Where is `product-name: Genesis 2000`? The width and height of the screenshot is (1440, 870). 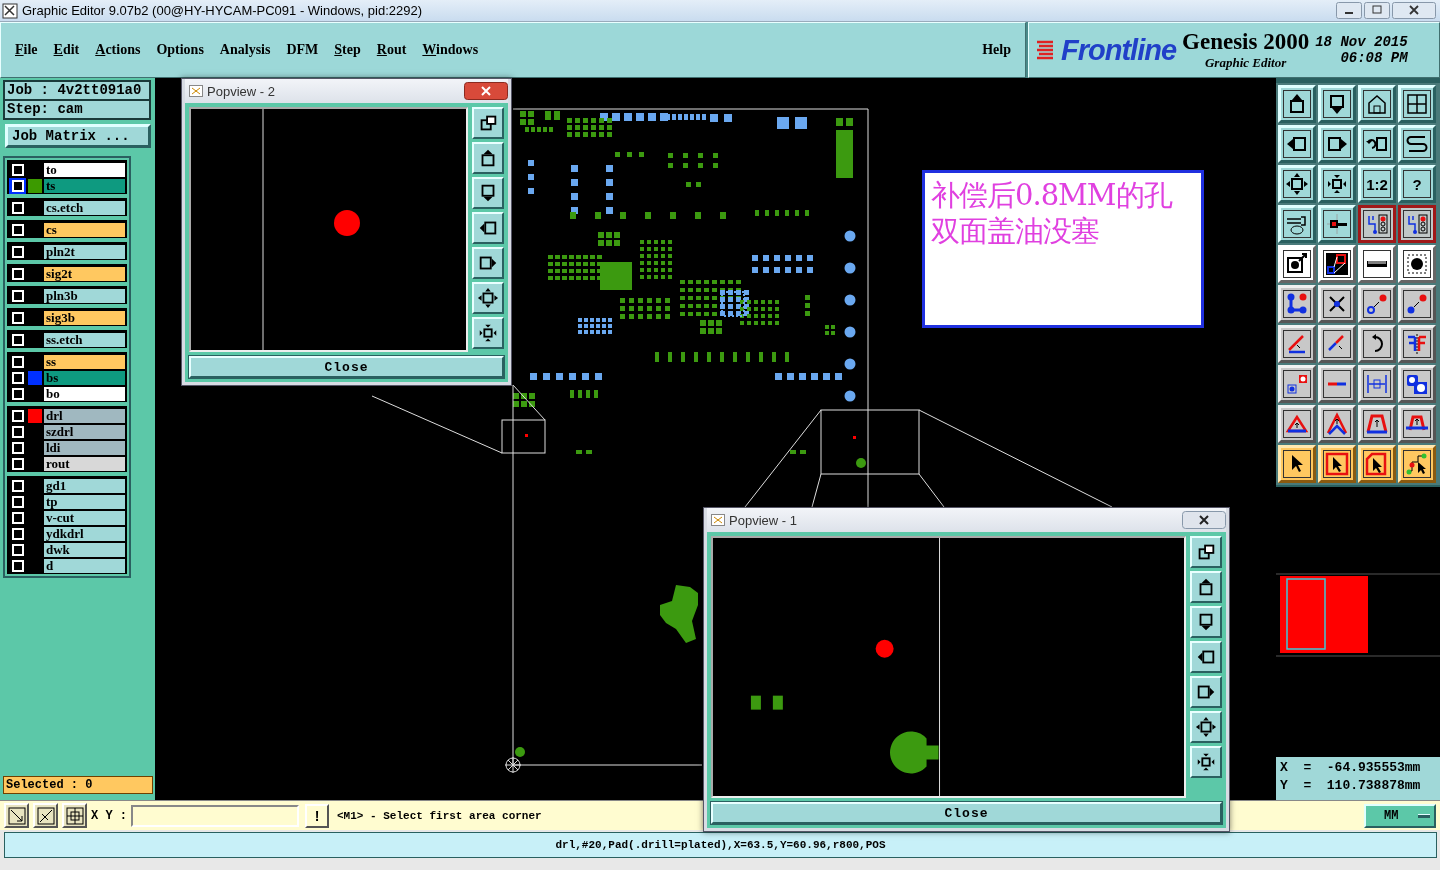 product-name: Genesis 2000 is located at coordinates (1246, 42).